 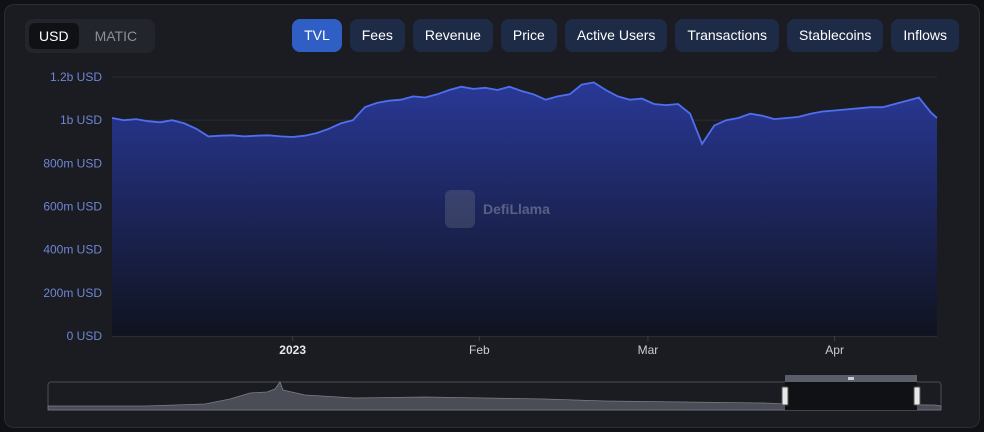 What do you see at coordinates (81, 120) in the screenshot?
I see `y-tick-label: 1b USD` at bounding box center [81, 120].